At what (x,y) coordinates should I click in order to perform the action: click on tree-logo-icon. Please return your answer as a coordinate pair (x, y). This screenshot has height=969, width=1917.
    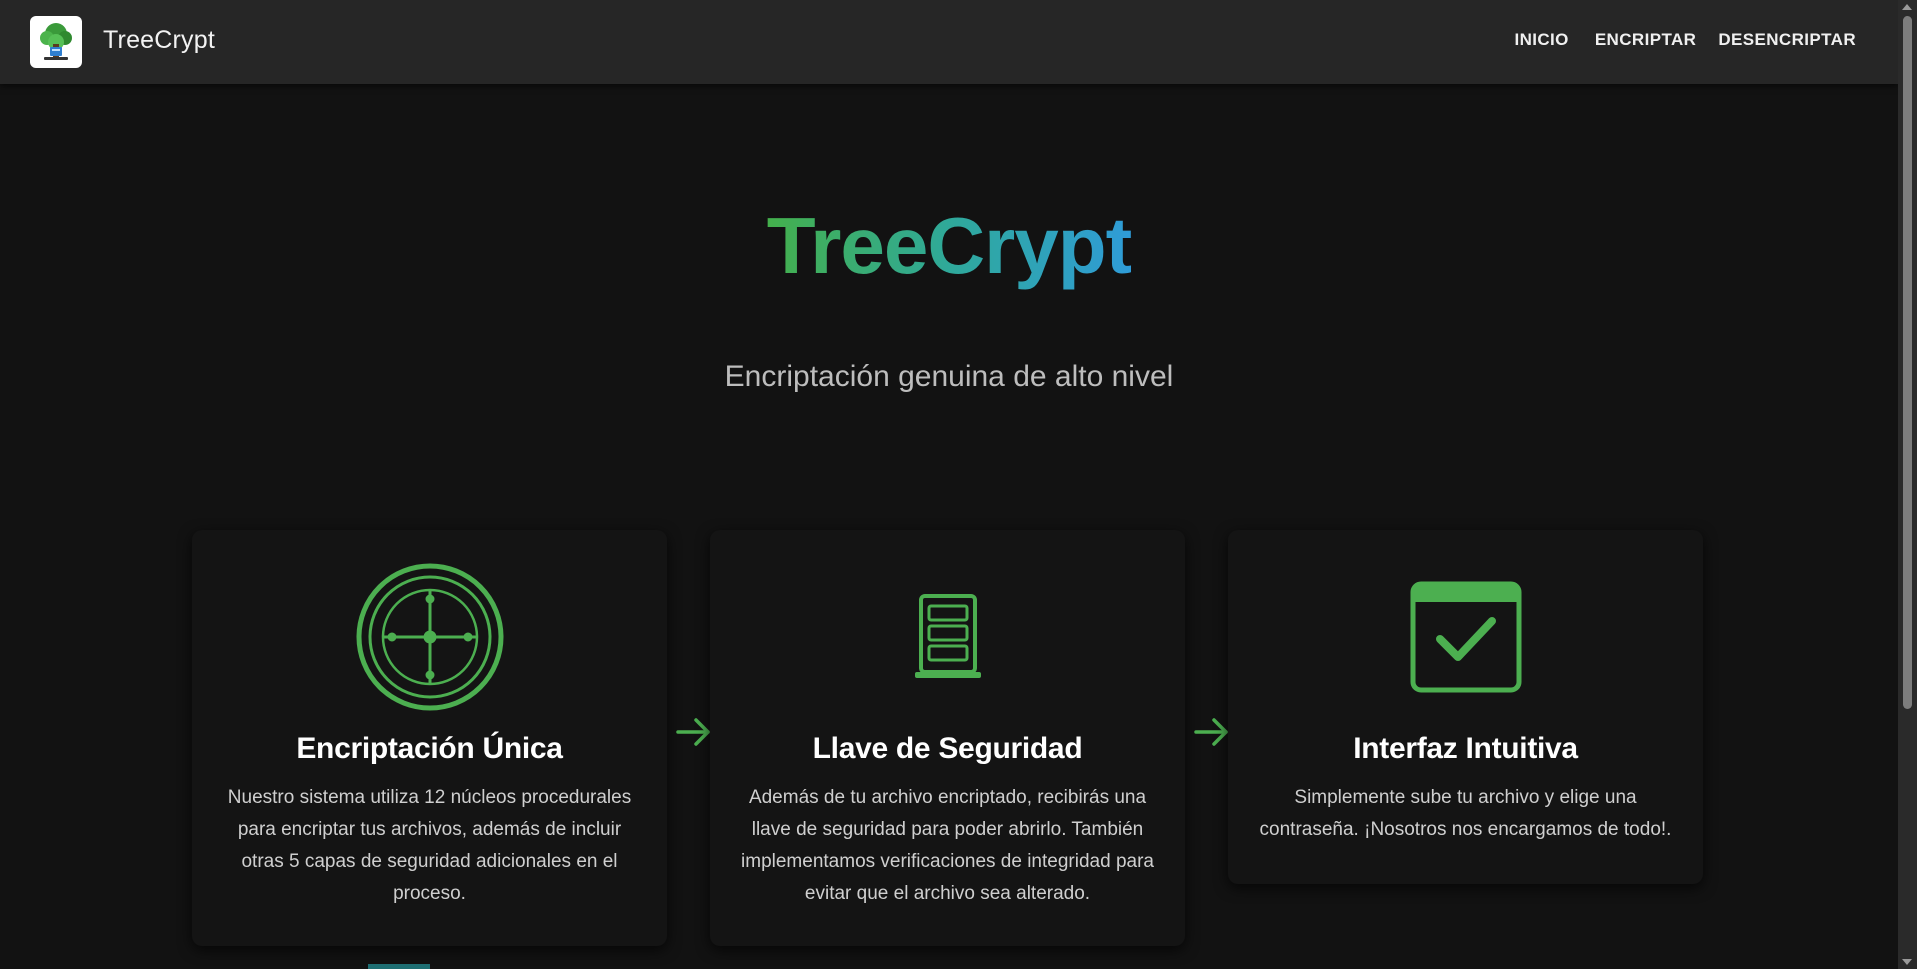
    Looking at the image, I should click on (56, 42).